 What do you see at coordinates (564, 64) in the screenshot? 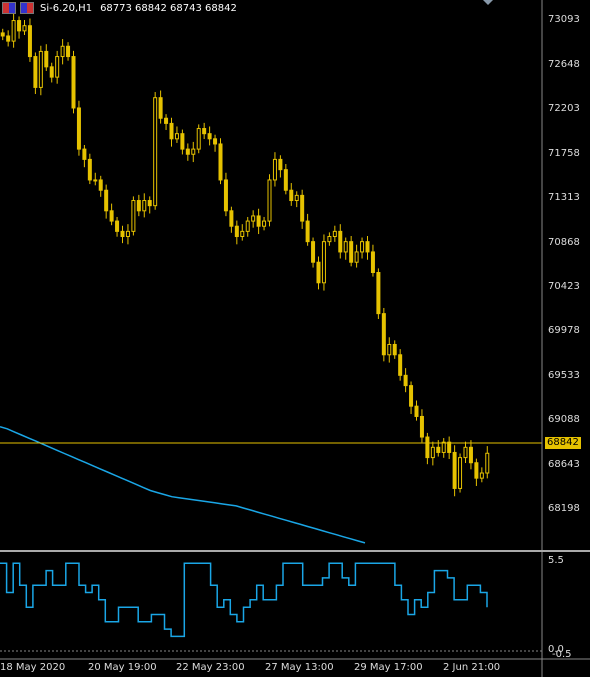
I see `price-tick: 72648` at bounding box center [564, 64].